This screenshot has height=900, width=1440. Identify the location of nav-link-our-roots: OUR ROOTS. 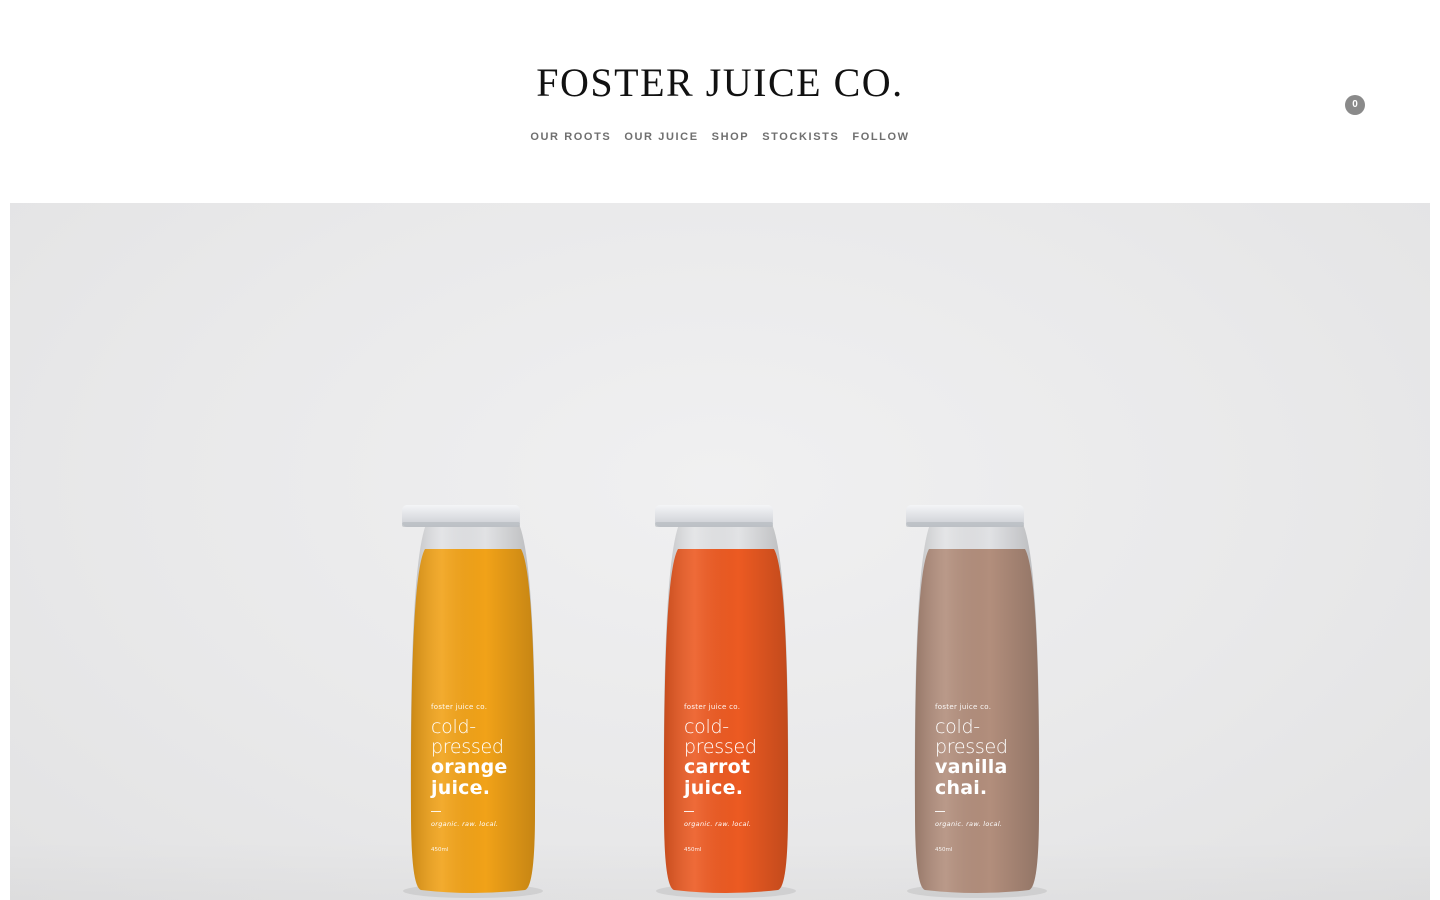
(570, 137).